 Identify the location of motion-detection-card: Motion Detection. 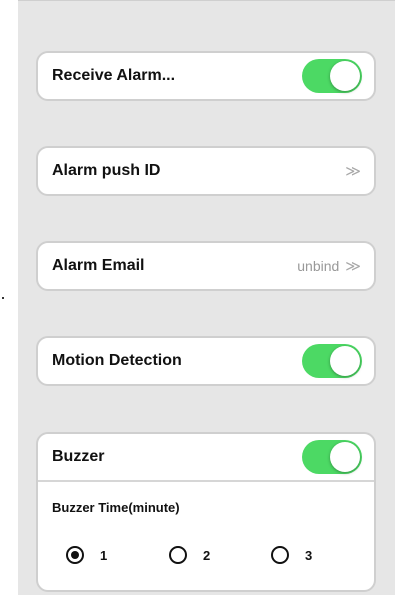
(206, 361).